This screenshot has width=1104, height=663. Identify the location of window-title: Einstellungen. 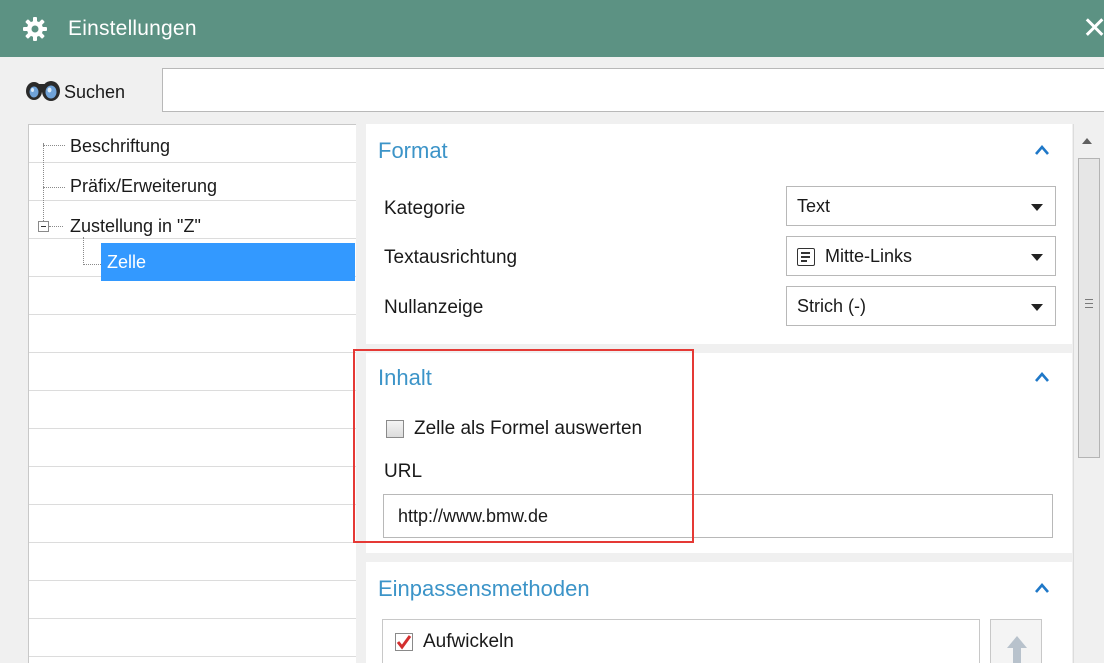
(132, 28).